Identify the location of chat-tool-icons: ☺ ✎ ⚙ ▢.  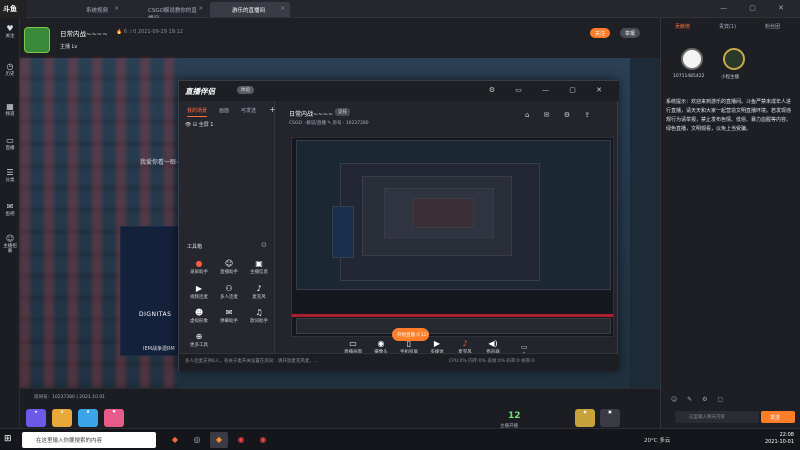
(699, 399).